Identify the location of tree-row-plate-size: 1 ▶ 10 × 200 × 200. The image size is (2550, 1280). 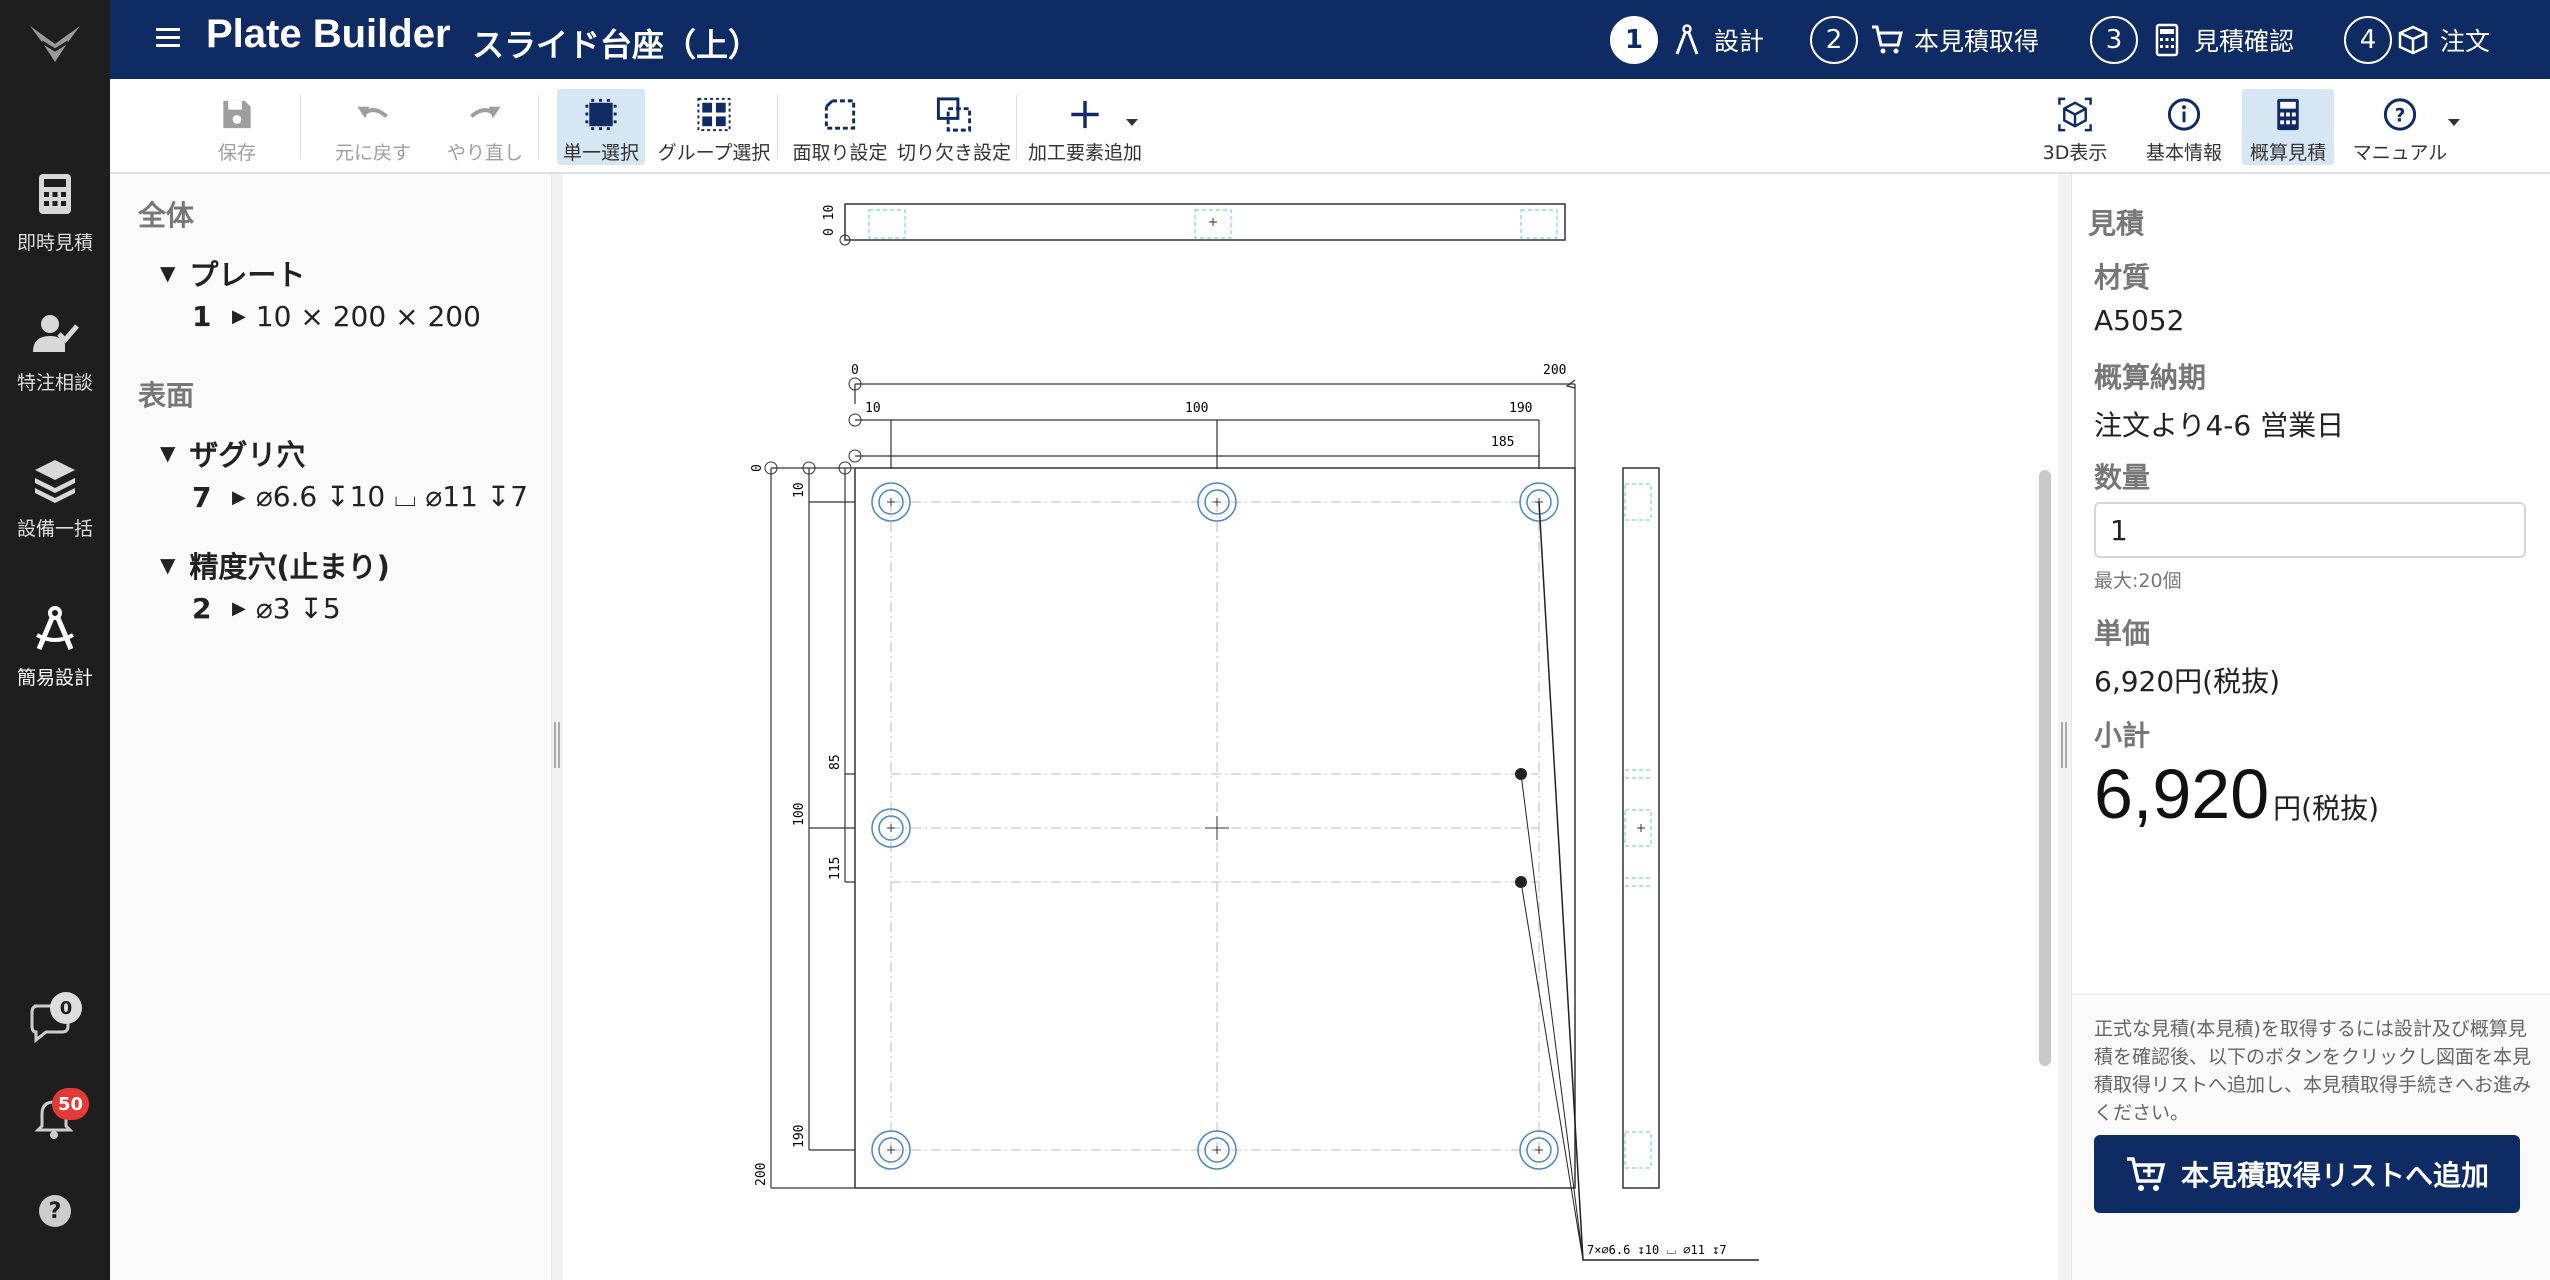
(336, 316).